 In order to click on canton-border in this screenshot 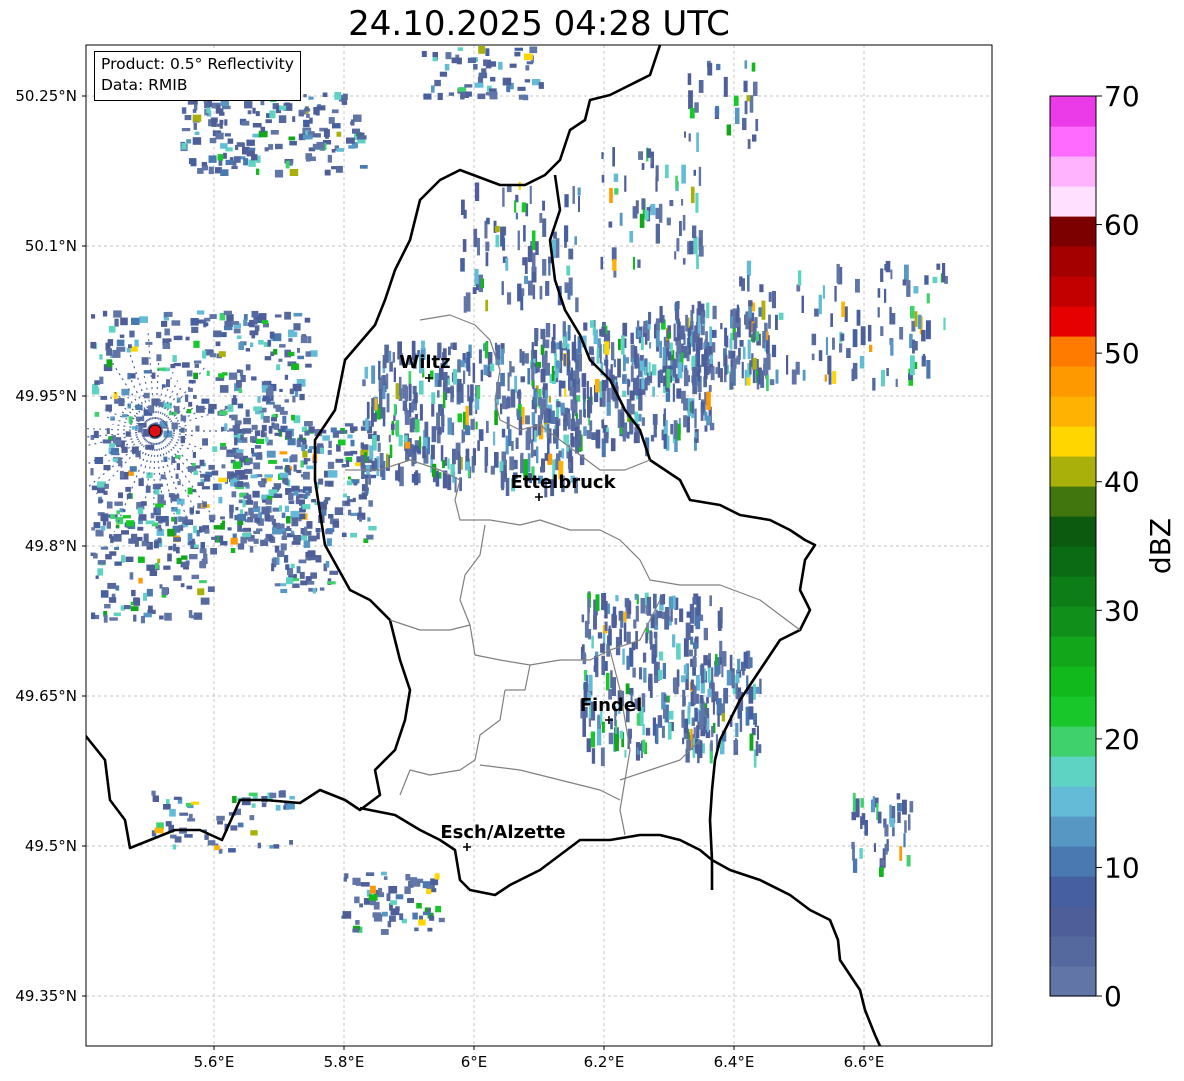, I will do `click(452, 742)`.